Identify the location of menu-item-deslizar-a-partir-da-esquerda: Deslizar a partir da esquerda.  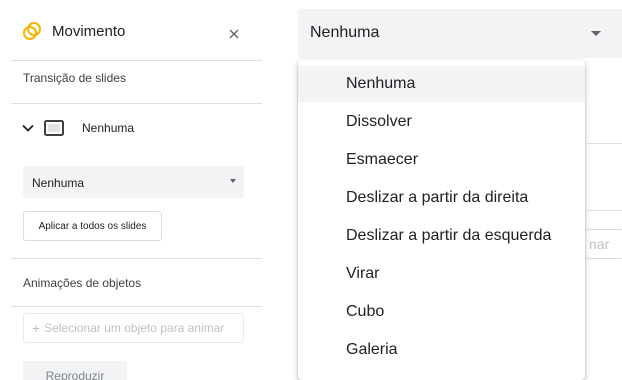
(441, 236).